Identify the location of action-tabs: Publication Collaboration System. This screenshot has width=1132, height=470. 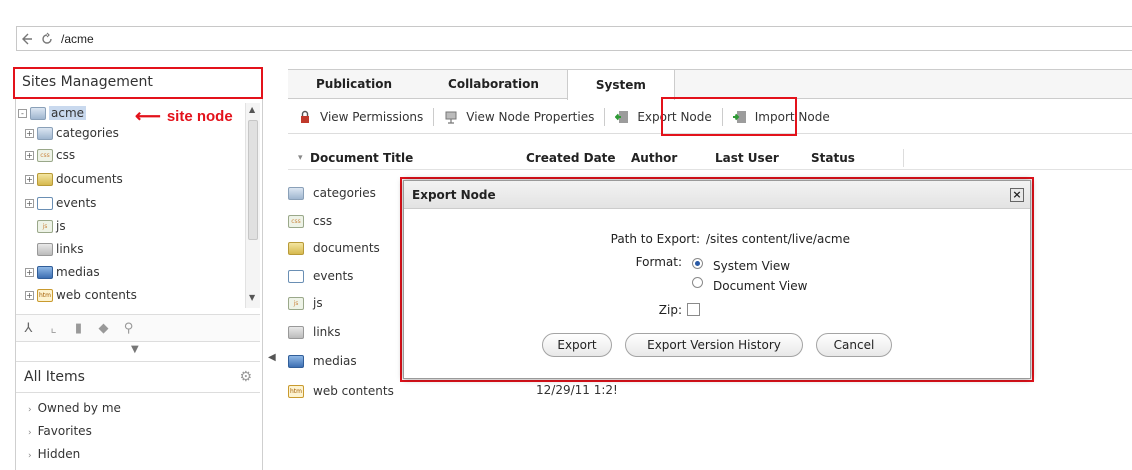
(710, 84).